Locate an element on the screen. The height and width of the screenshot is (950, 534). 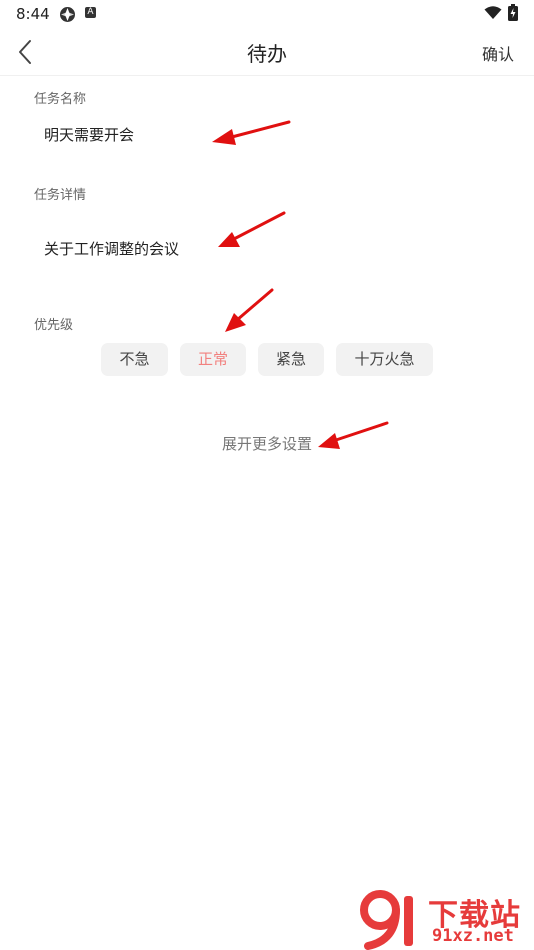
wifi-icon is located at coordinates (493, 12).